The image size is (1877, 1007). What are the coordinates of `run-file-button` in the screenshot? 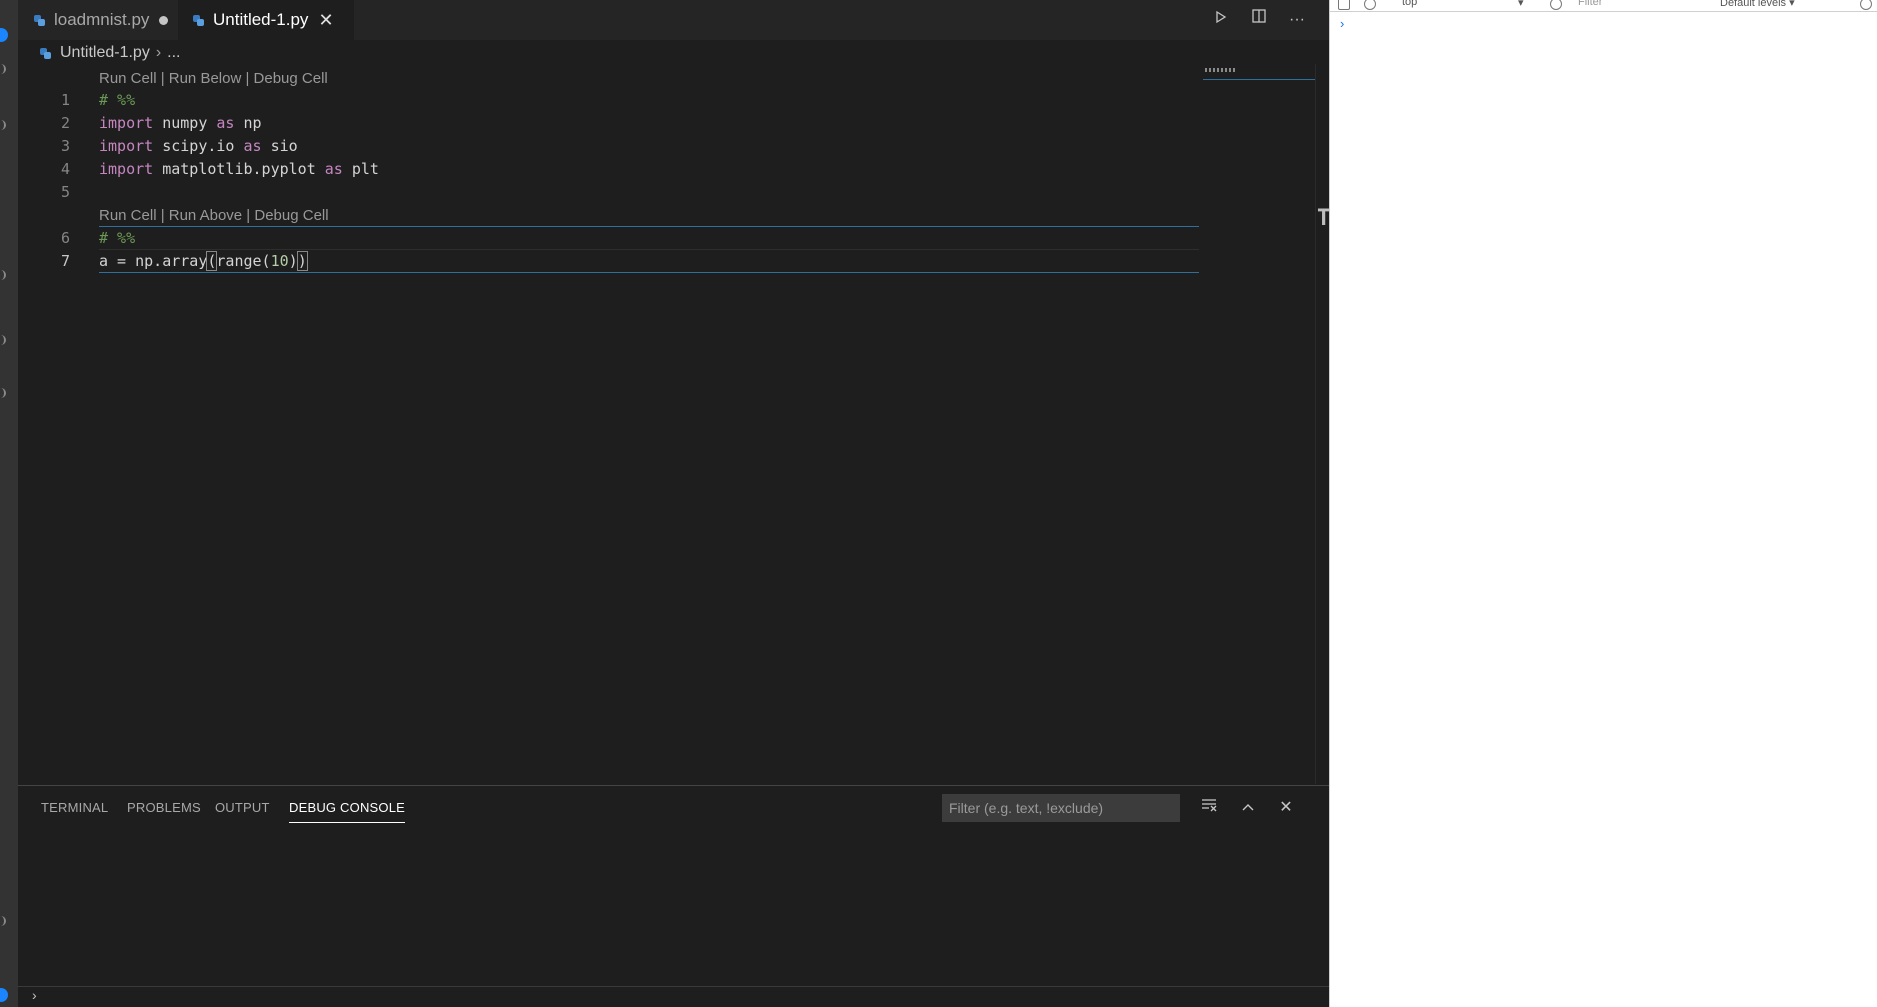 It's located at (1221, 20).